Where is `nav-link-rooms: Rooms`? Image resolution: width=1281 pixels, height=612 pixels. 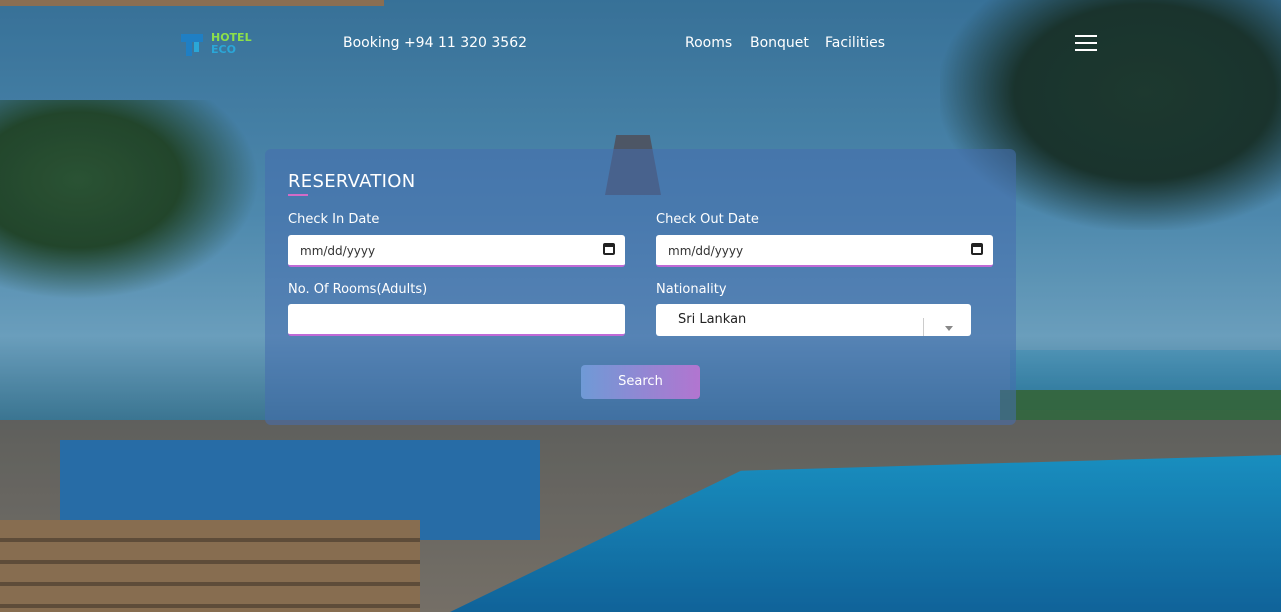 nav-link-rooms: Rooms is located at coordinates (708, 43).